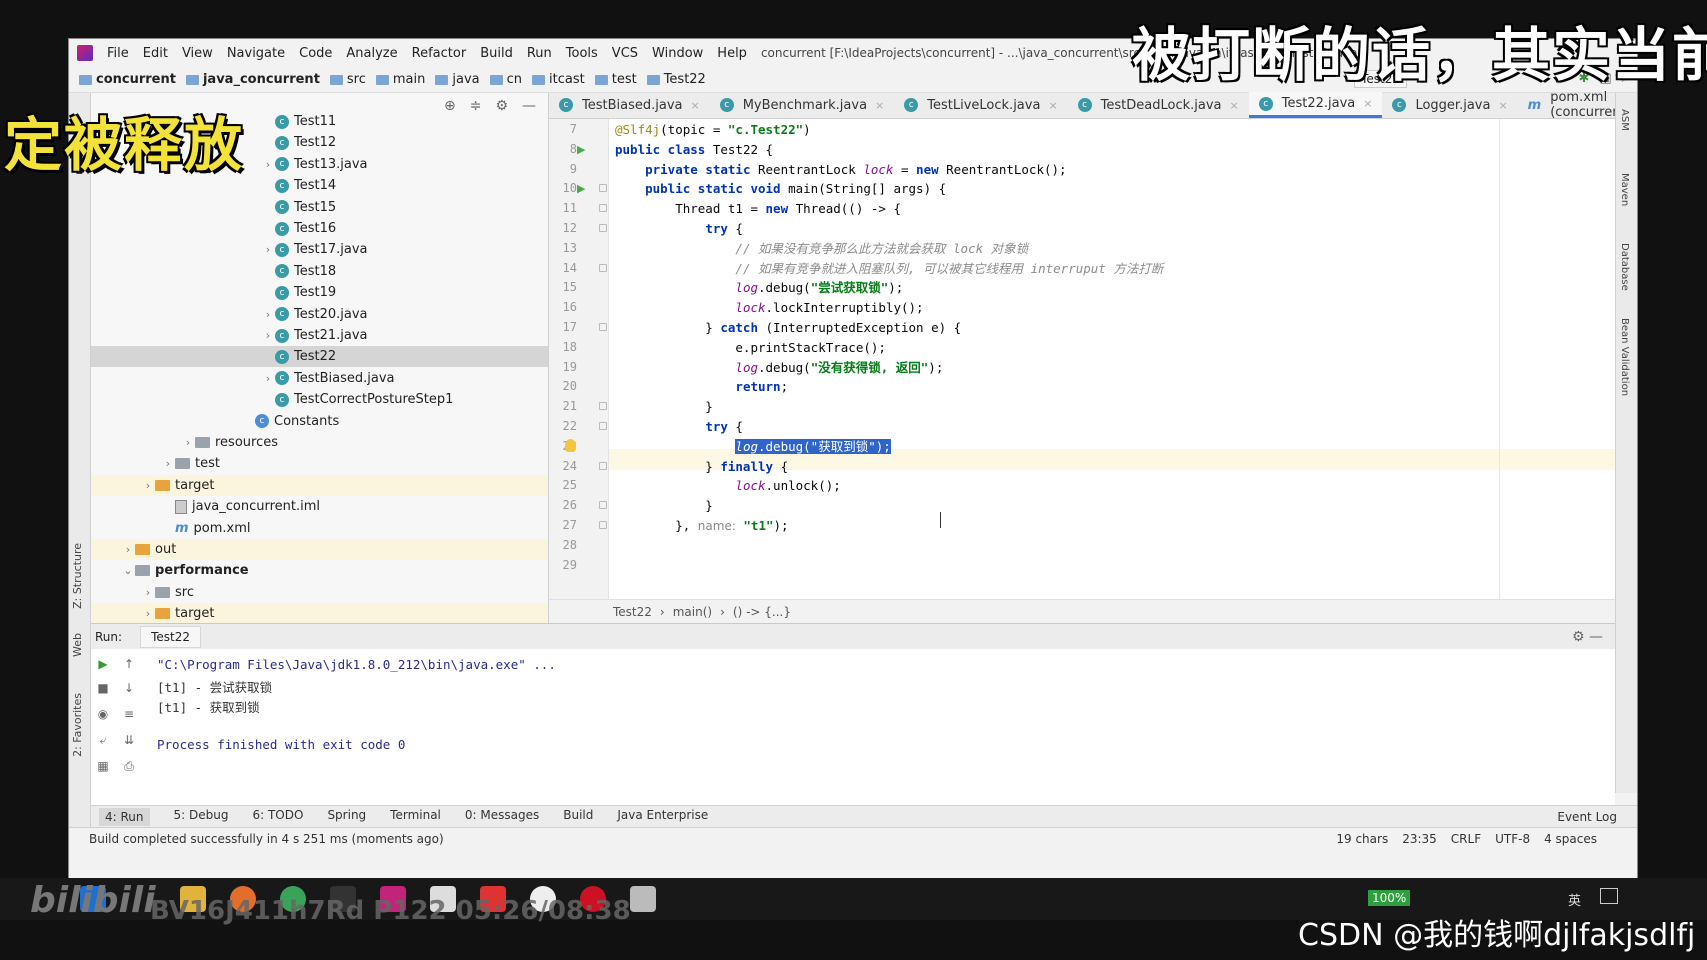 This screenshot has width=1707, height=960. What do you see at coordinates (1449, 105) in the screenshot?
I see `editor-tab: c Logger.java ×` at bounding box center [1449, 105].